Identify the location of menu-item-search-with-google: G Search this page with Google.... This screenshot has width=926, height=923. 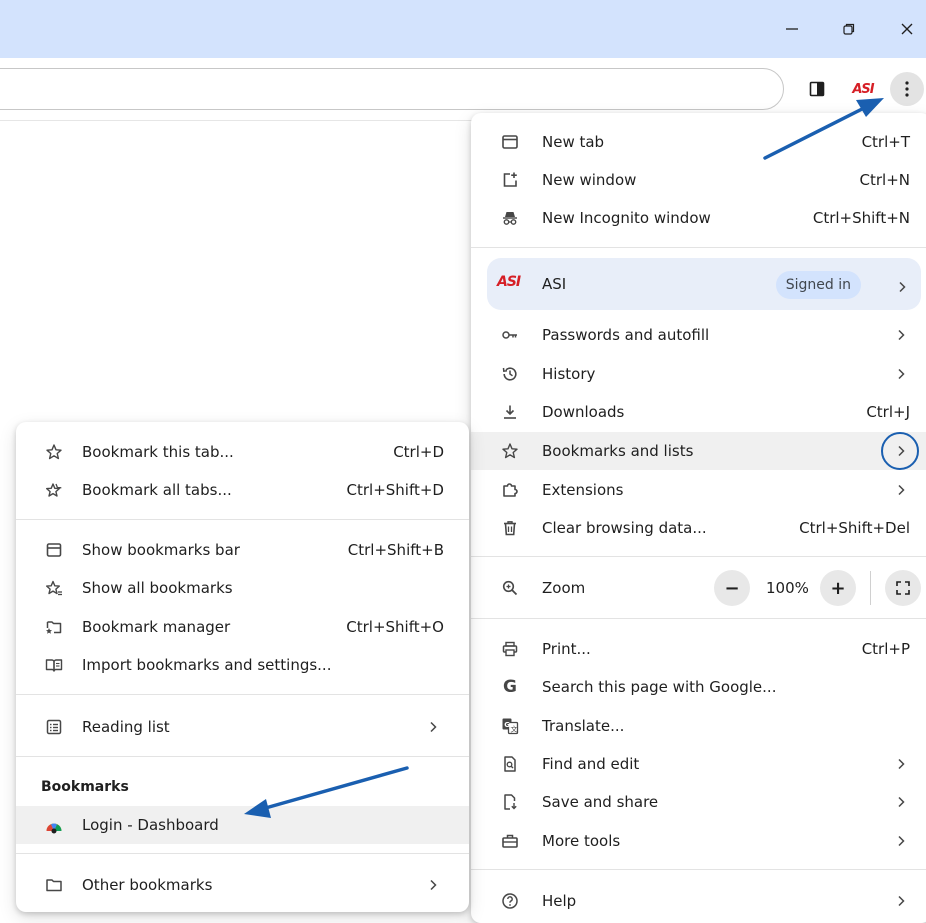
(698, 687).